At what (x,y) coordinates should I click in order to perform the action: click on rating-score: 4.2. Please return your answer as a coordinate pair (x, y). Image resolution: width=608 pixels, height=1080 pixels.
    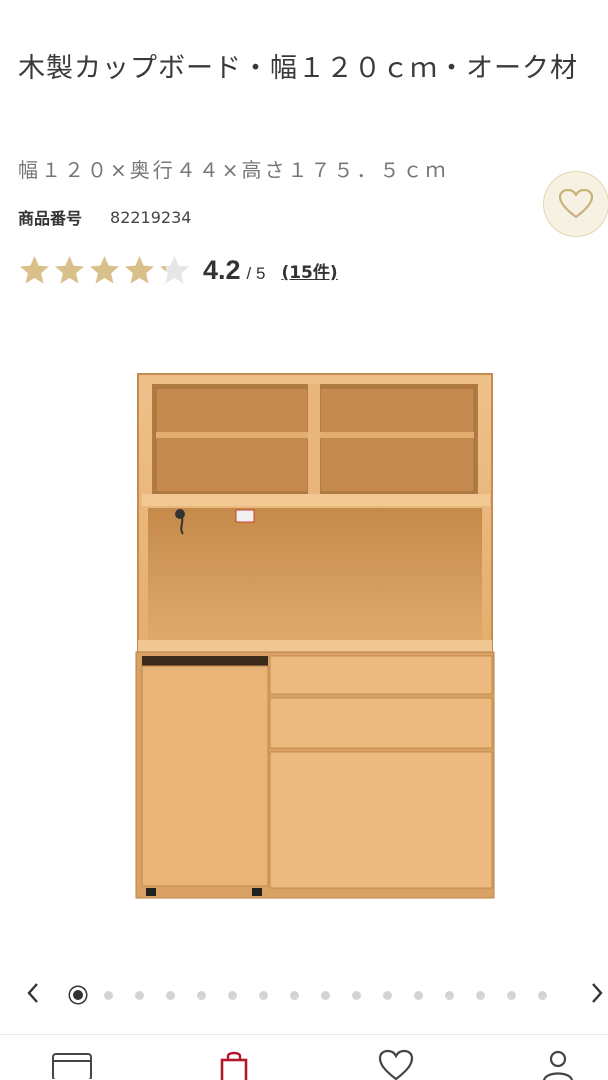
    Looking at the image, I should click on (222, 270).